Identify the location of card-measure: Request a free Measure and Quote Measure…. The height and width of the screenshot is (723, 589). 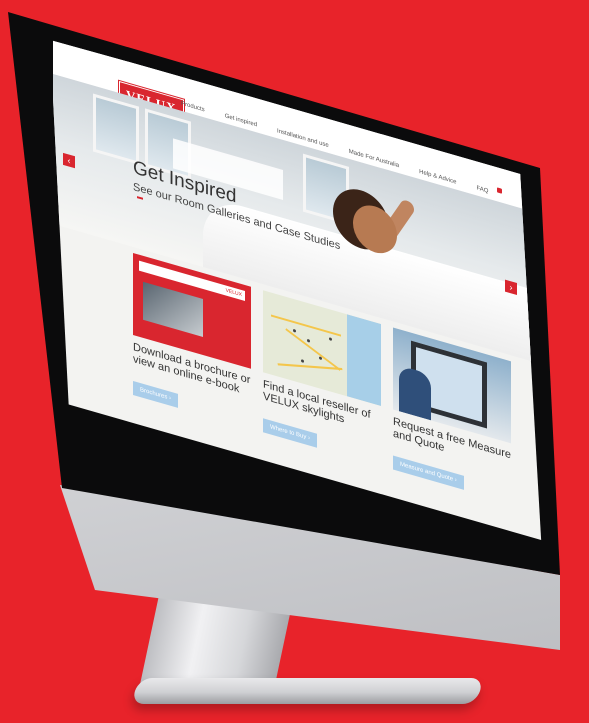
(452, 415).